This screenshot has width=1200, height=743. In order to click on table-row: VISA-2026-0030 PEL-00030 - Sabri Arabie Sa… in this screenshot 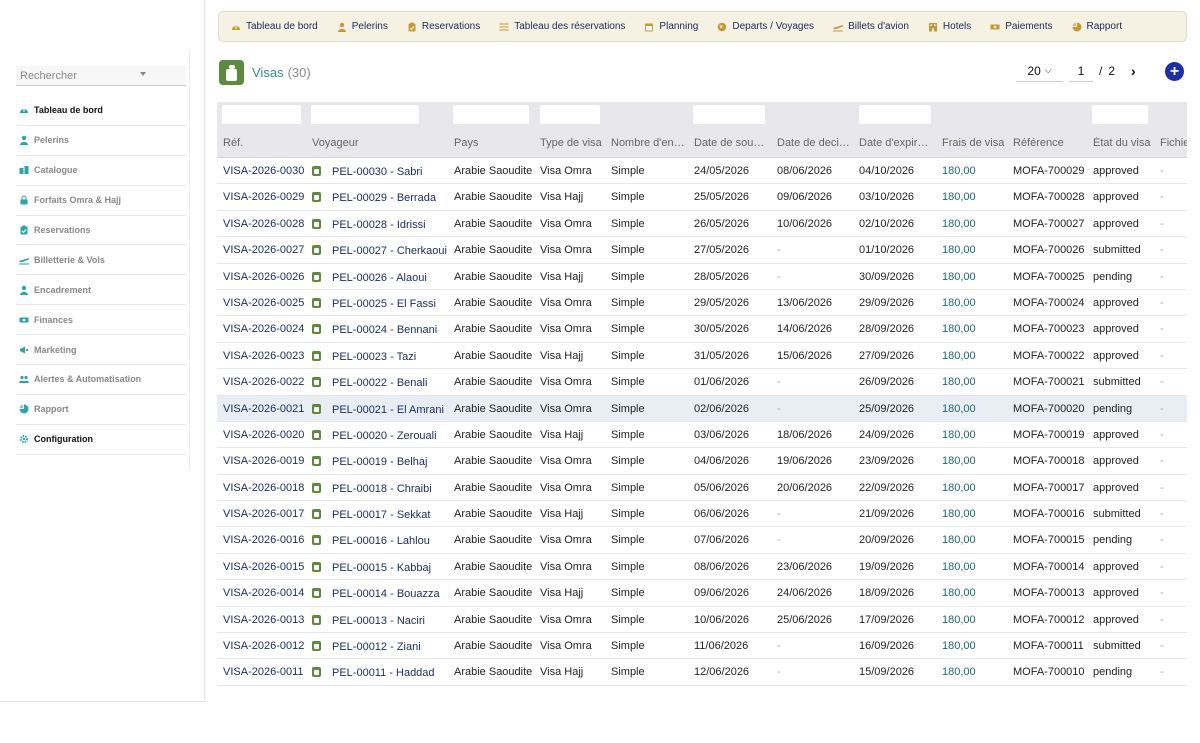, I will do `click(702, 171)`.